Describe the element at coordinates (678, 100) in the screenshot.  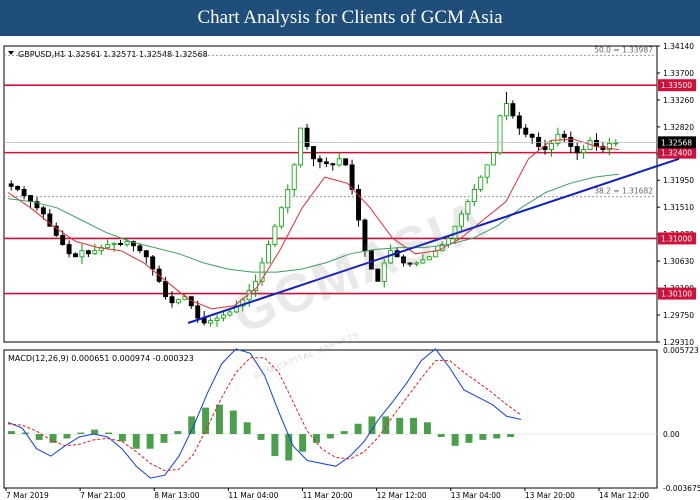
I see `y-tick-label: 1.33260` at that location.